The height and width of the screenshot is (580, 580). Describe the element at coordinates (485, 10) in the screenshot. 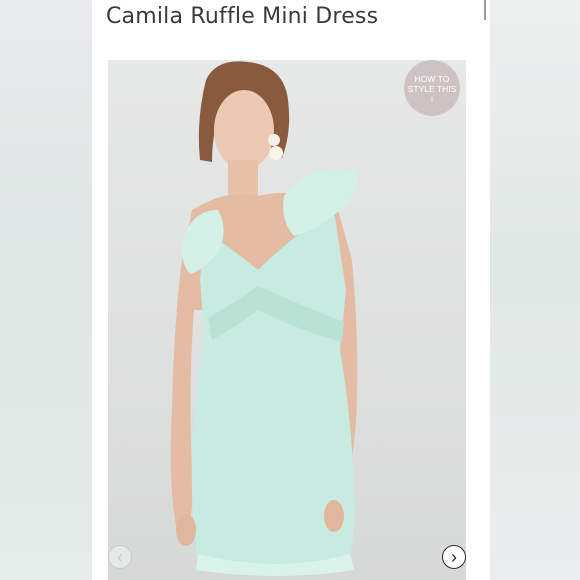

I see `scrollbar` at that location.